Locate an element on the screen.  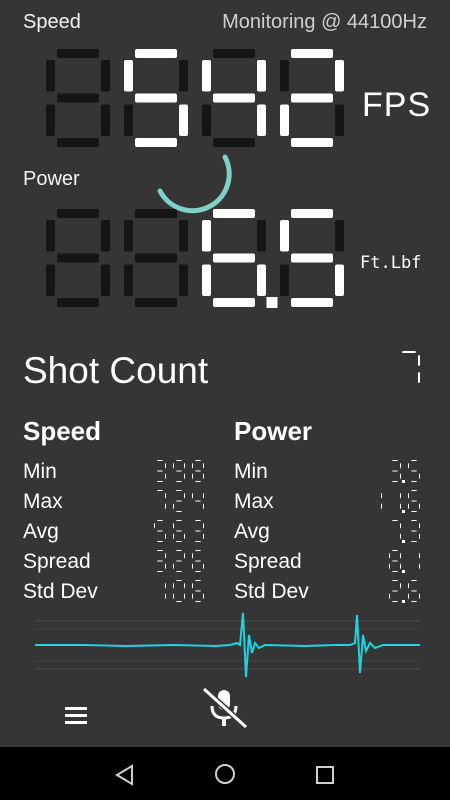
audio-waveform is located at coordinates (227, 645).